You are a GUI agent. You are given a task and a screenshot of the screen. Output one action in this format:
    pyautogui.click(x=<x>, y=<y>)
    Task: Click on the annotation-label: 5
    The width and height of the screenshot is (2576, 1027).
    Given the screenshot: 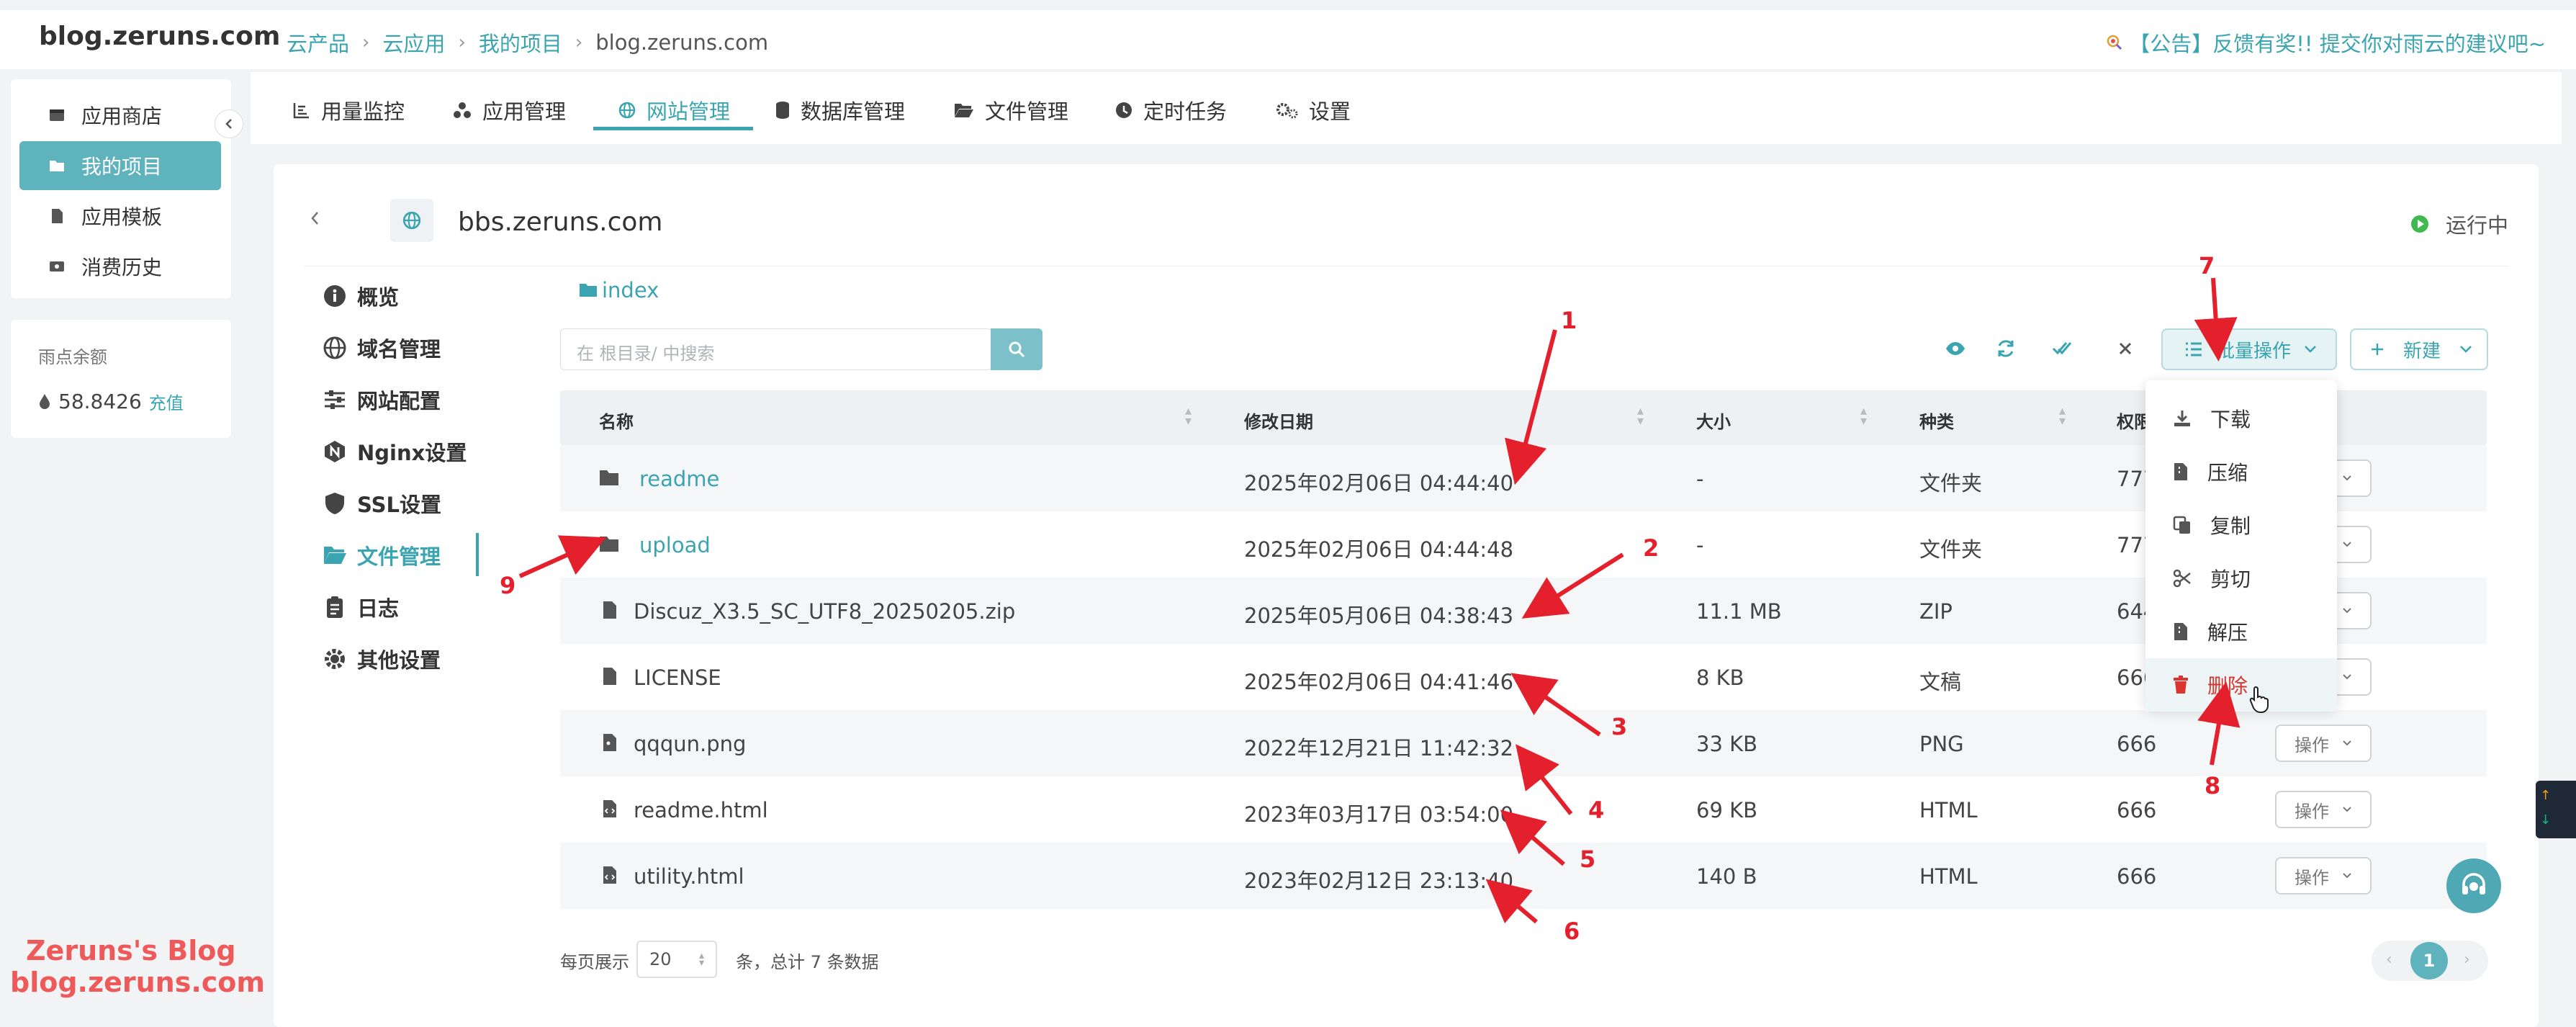 What is the action you would take?
    pyautogui.click(x=1588, y=859)
    